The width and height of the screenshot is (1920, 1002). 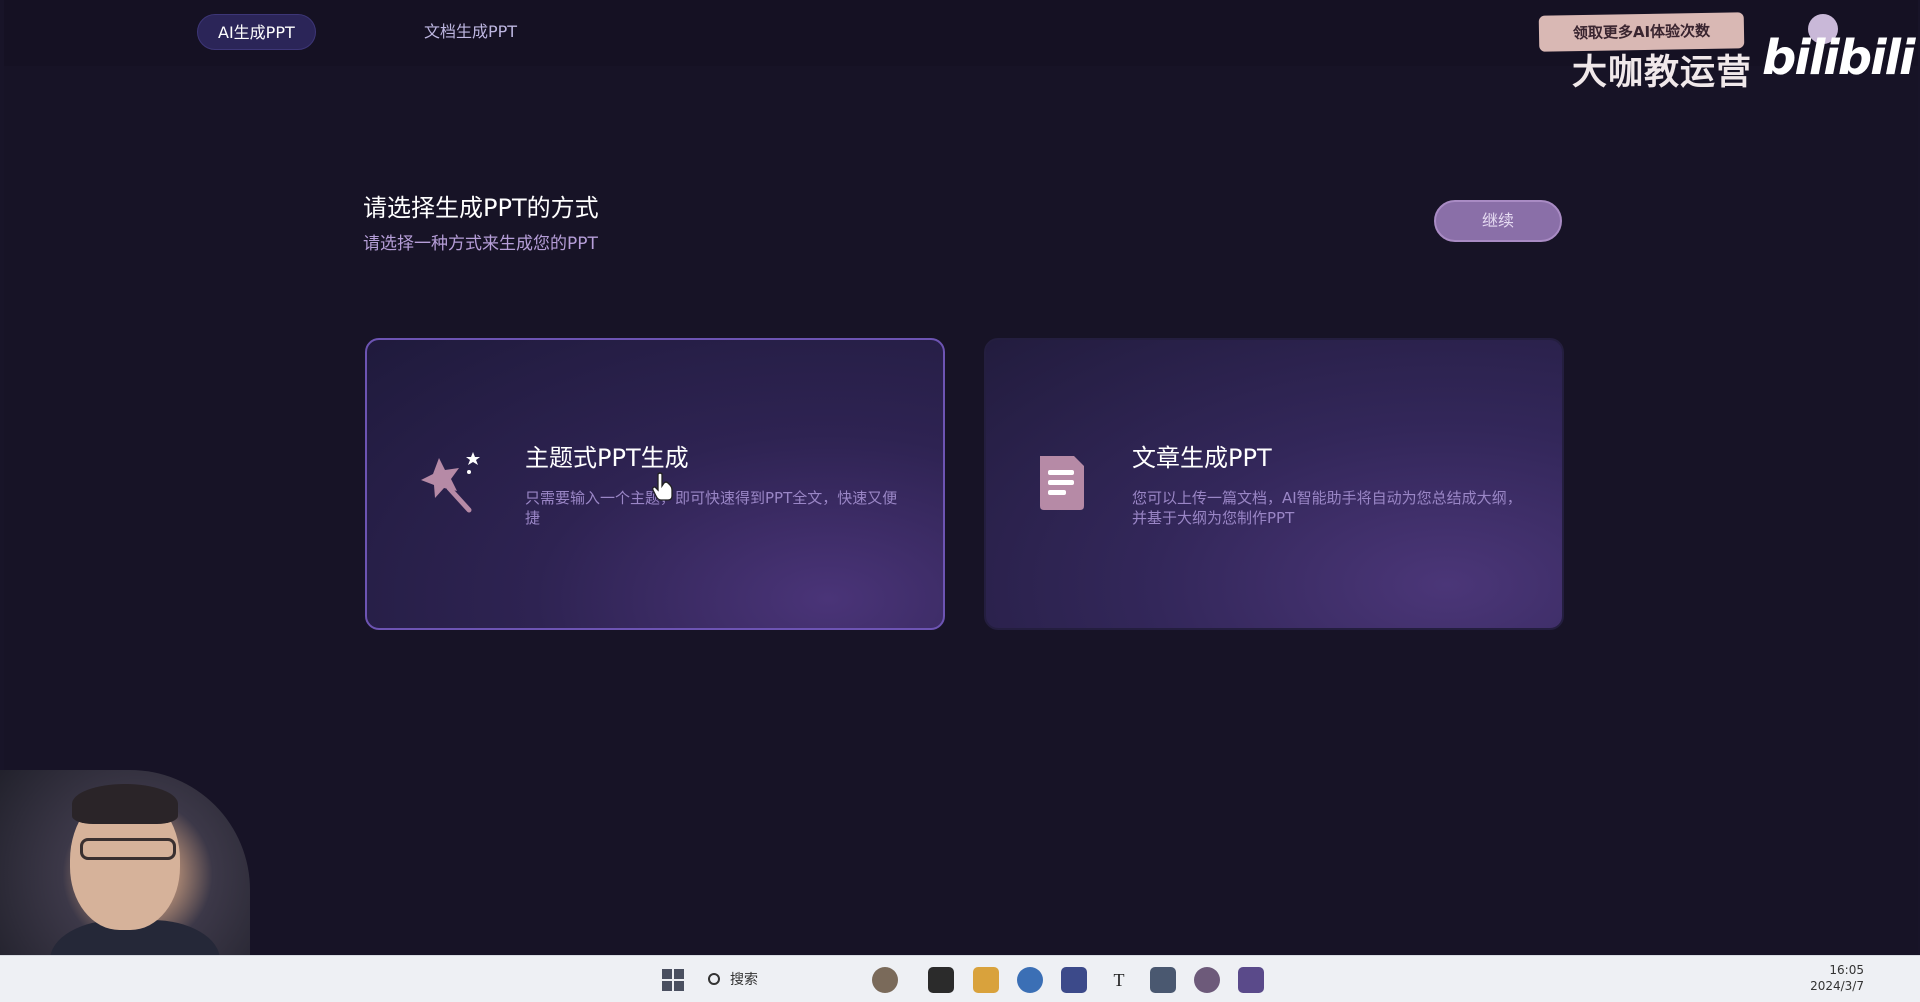 What do you see at coordinates (1074, 980) in the screenshot?
I see `store-icon` at bounding box center [1074, 980].